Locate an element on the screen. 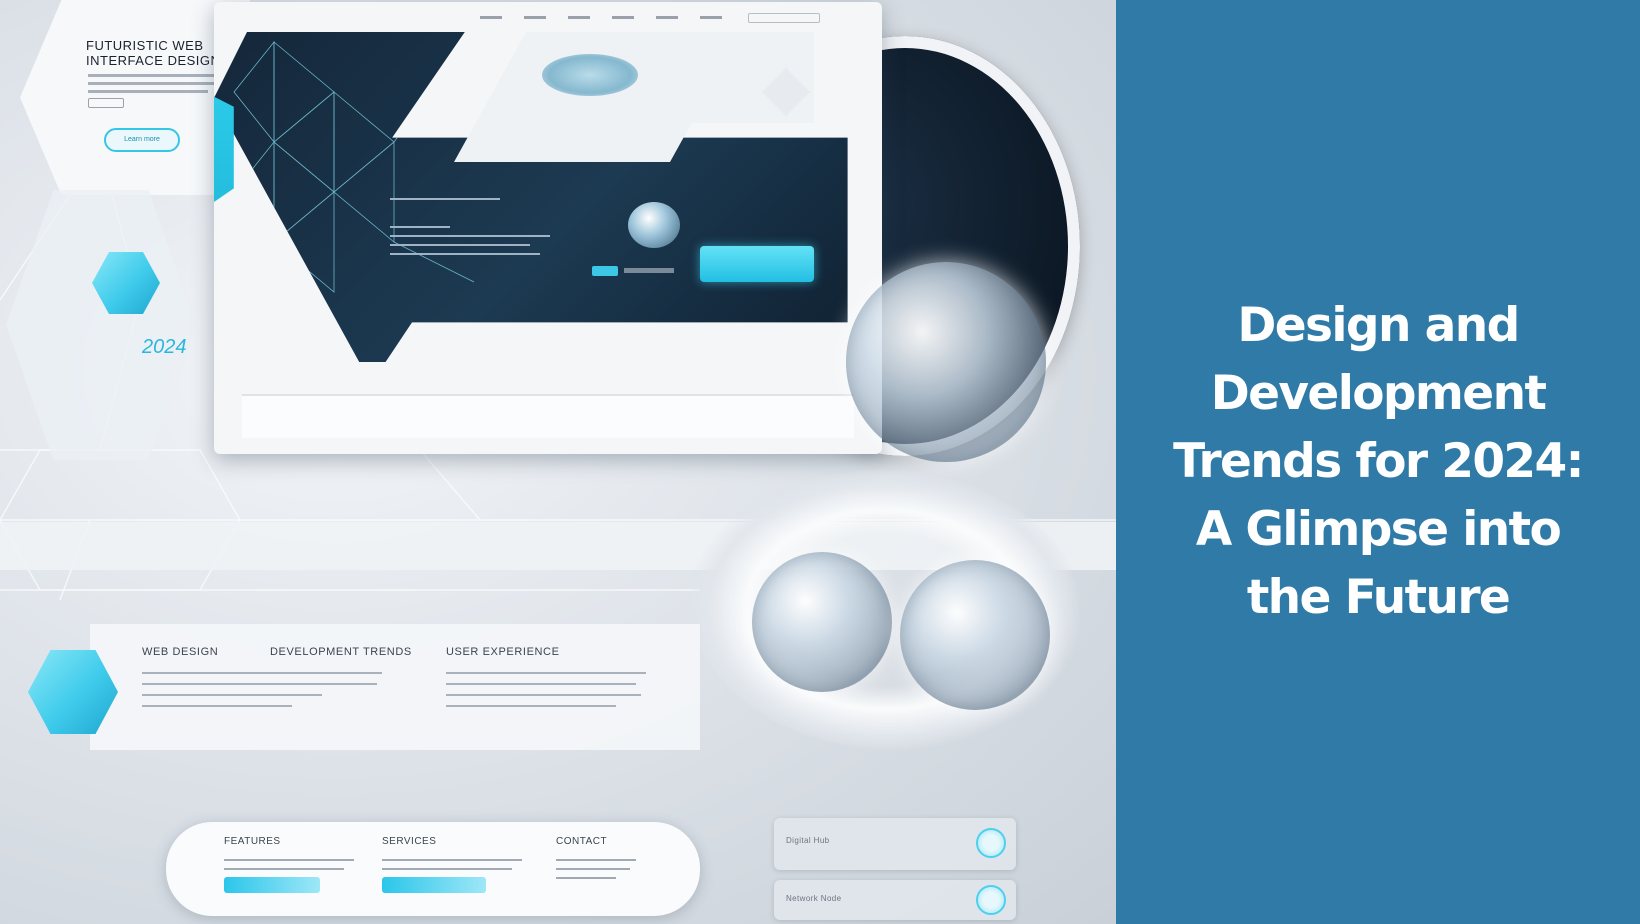 The height and width of the screenshot is (924, 1640). learn-more-button: Learn more is located at coordinates (142, 140).